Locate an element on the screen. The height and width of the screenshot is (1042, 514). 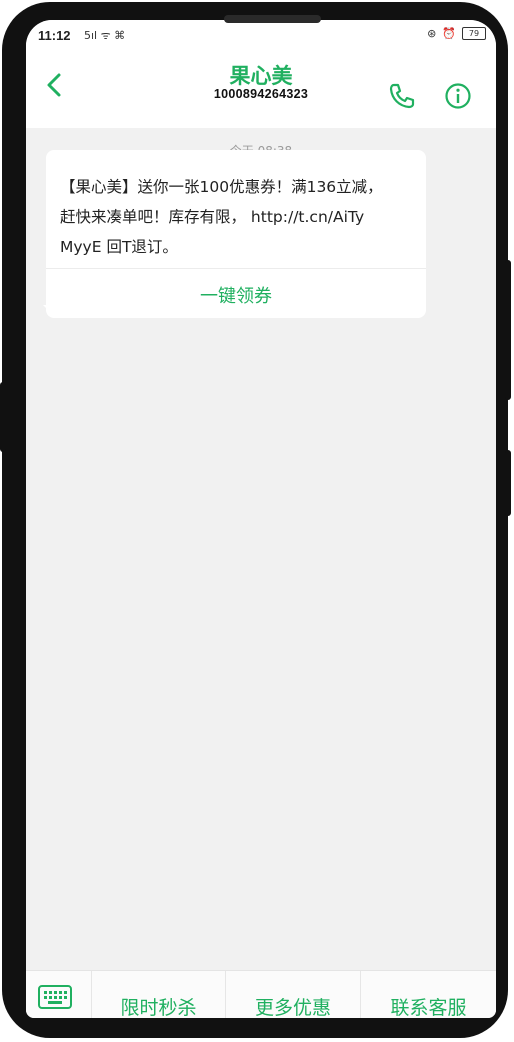
bubble-divider is located at coordinates (236, 268).